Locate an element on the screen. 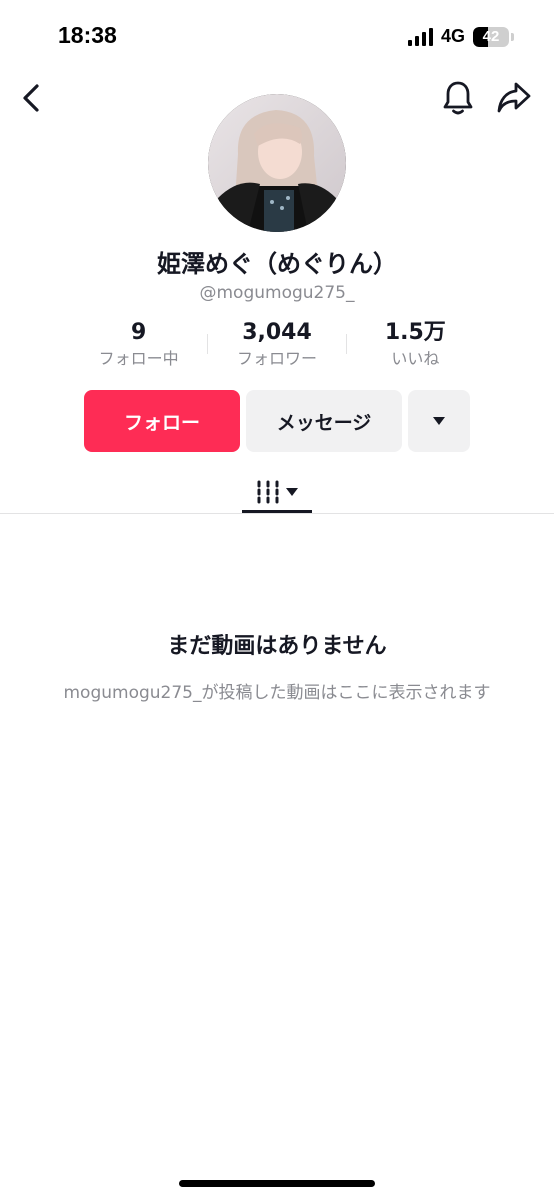 This screenshot has height=1200, width=554. avatar-photo is located at coordinates (277, 163).